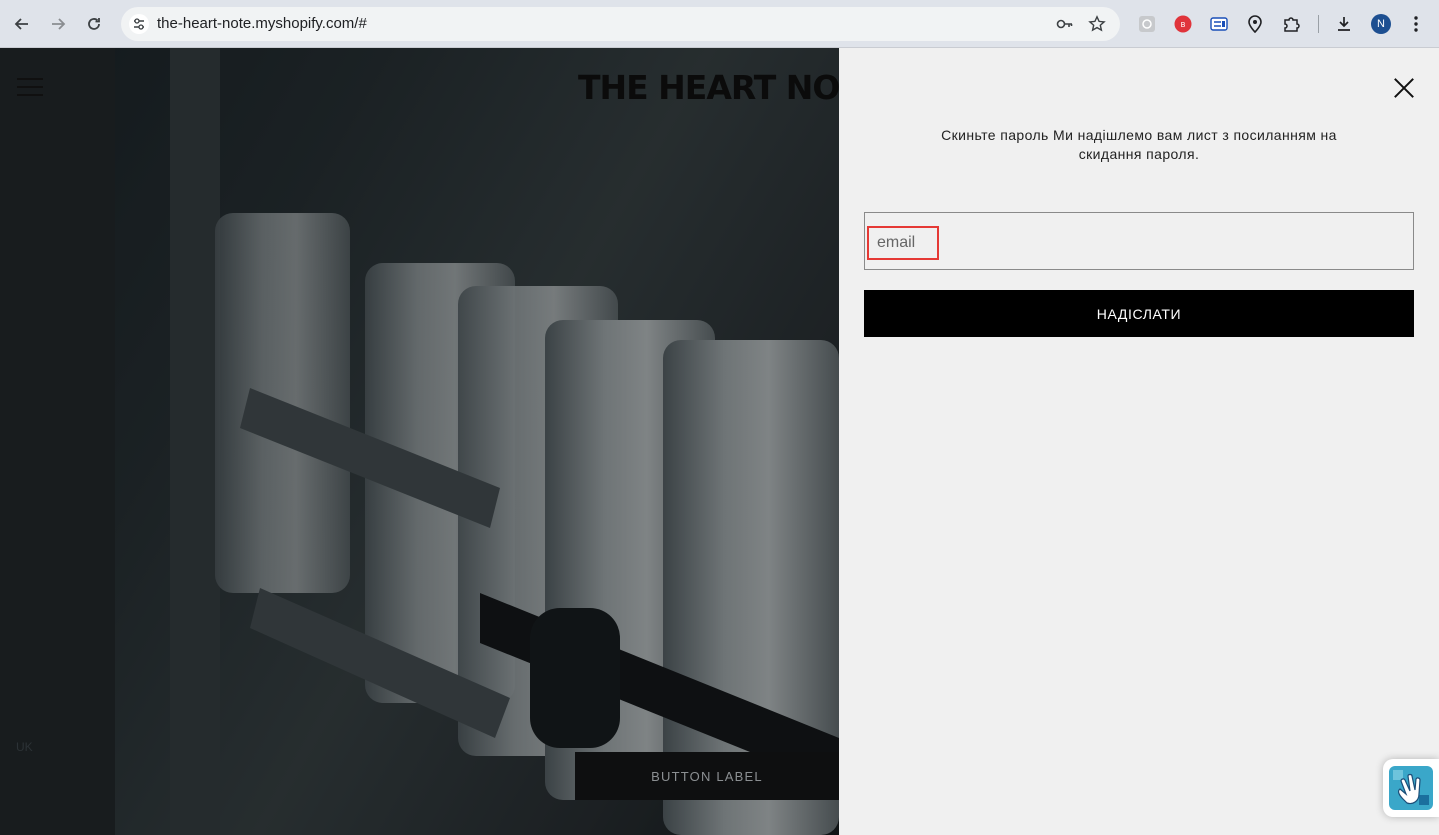  Describe the element at coordinates (620, 24) in the screenshot. I see `address-bar: the-heart-note.myshopify.com/#` at that location.